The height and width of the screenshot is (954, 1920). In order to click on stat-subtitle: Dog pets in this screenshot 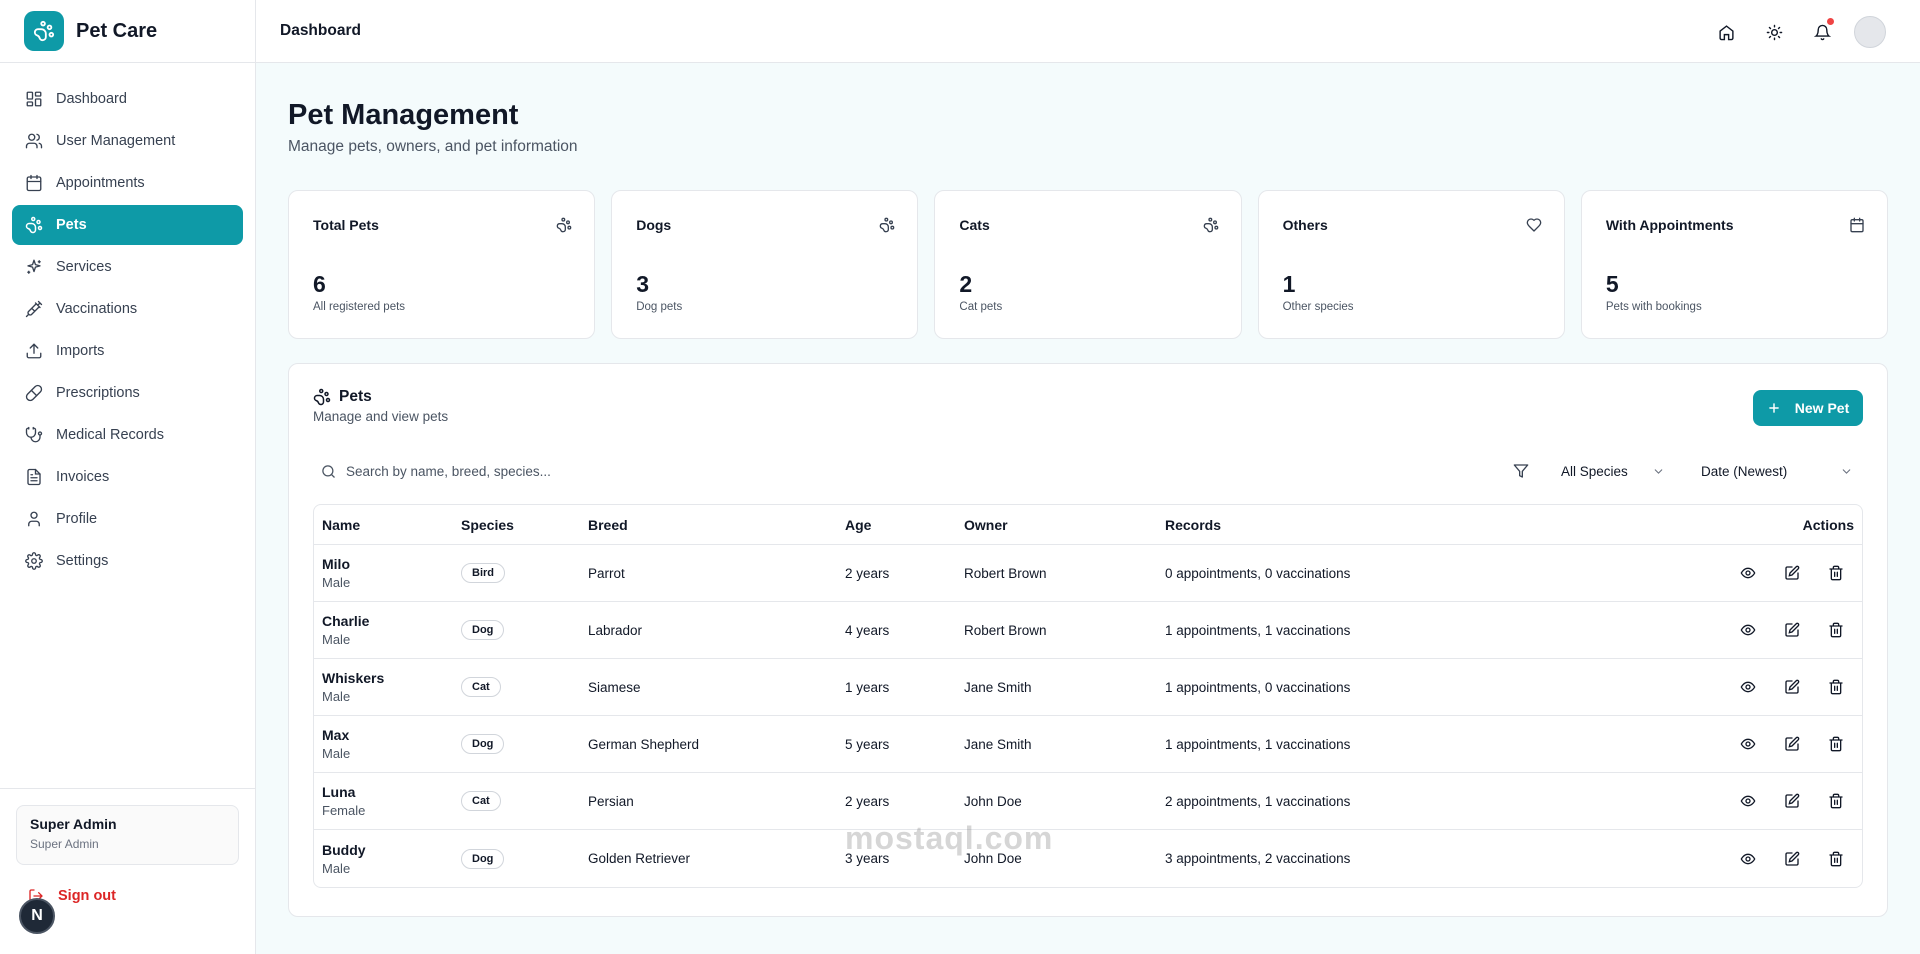, I will do `click(659, 307)`.